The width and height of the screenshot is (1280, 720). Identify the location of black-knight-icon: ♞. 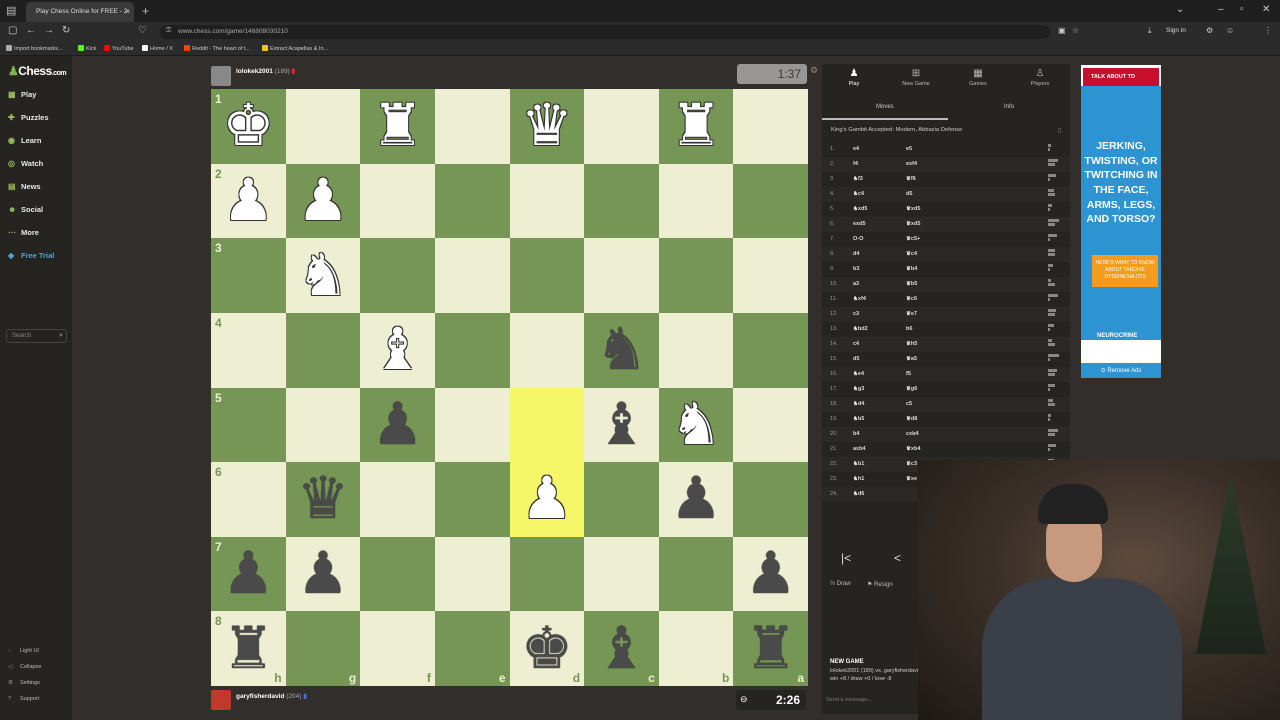
(621, 350).